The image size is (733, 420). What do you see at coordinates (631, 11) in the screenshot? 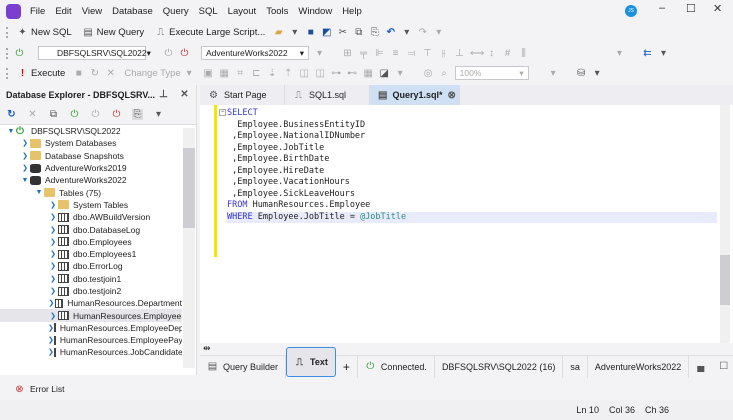
I see `user-avatar: JS` at bounding box center [631, 11].